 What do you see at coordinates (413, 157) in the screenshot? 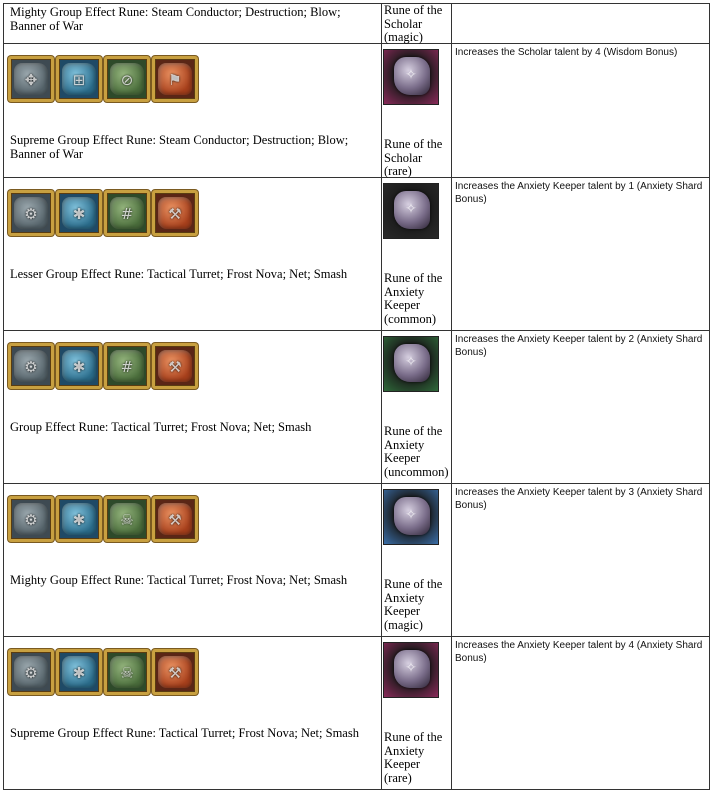
I see `rune-name: Rune of the Scholar (rare)` at bounding box center [413, 157].